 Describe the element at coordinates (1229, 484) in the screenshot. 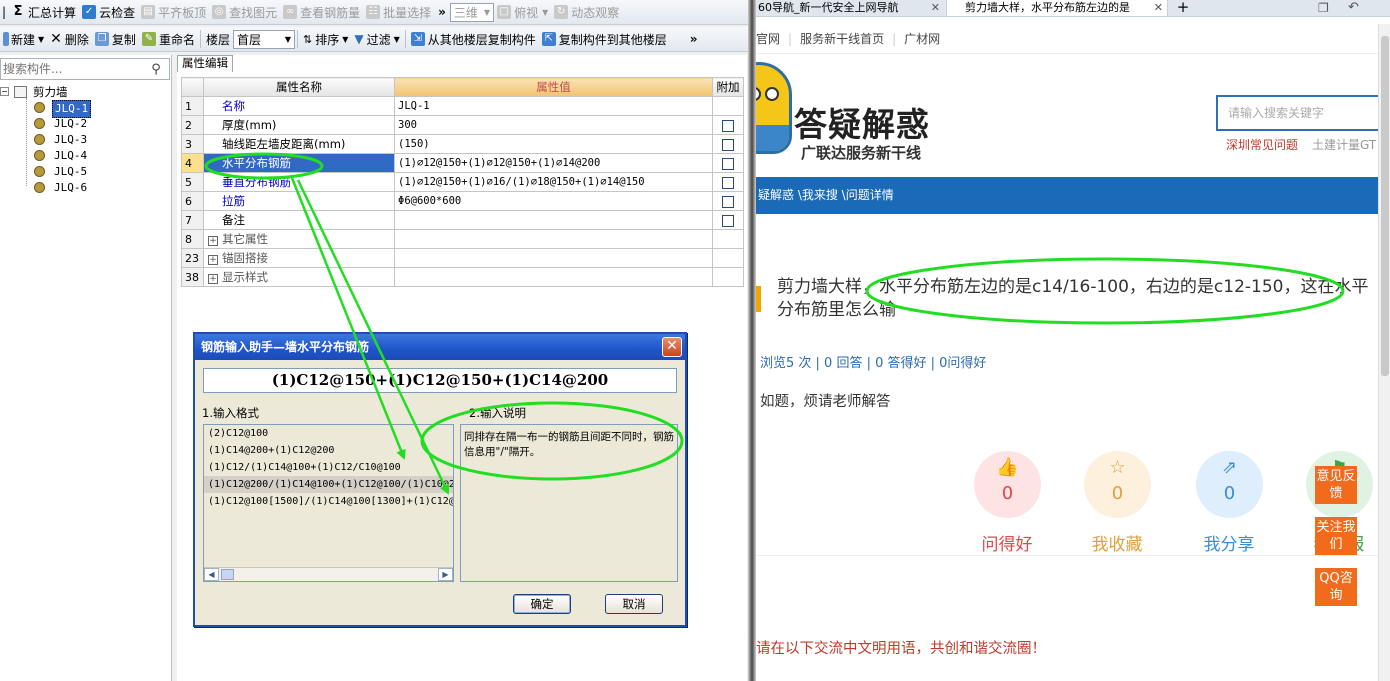

I see `action-share-button: ⇗ 0` at that location.